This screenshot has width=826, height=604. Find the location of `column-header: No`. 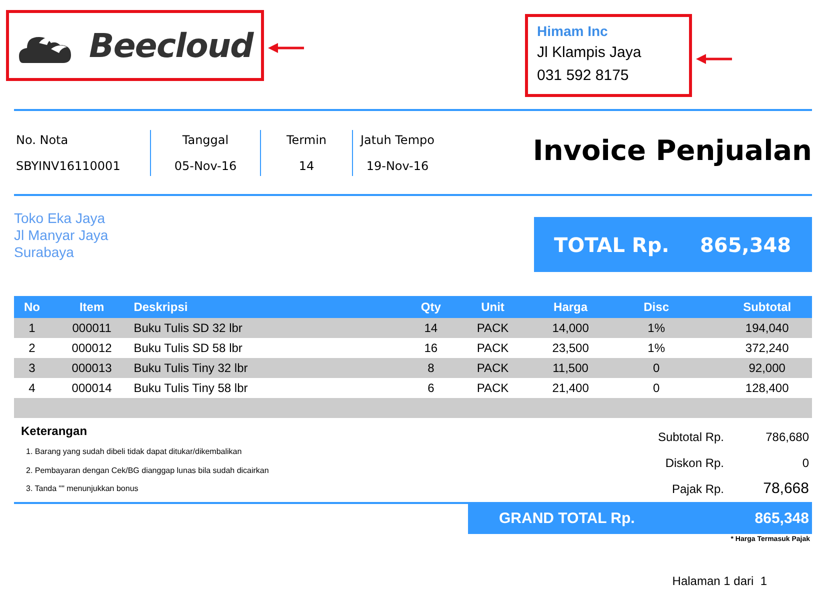

column-header: No is located at coordinates (31, 307).